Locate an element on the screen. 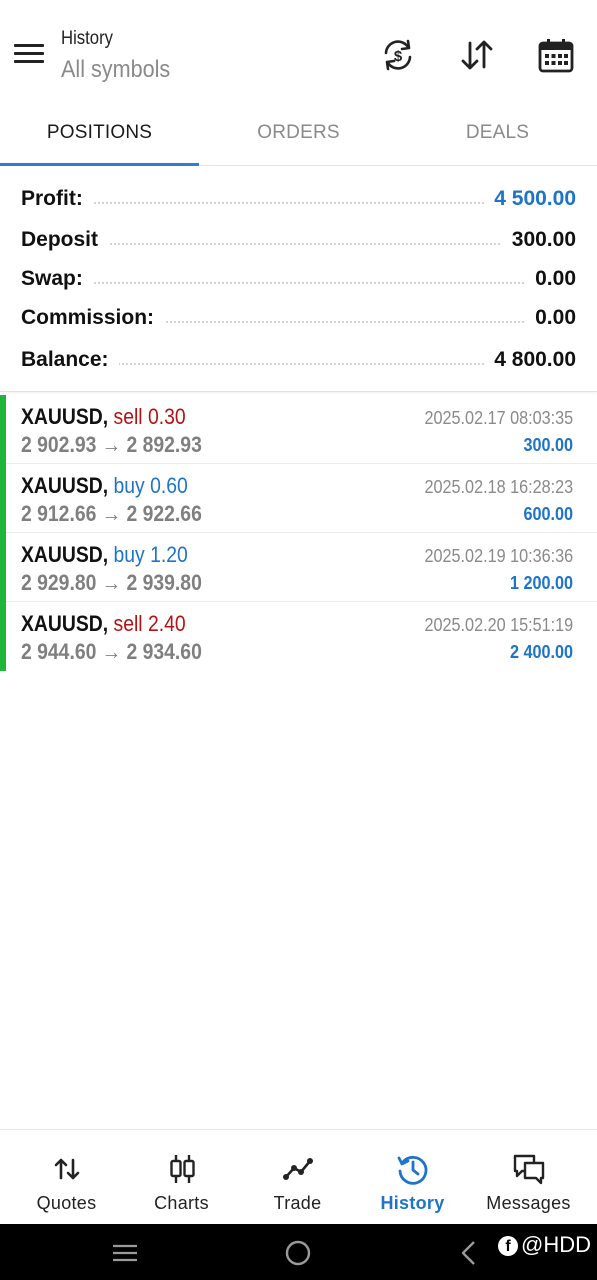  nav-trade: Trade is located at coordinates (297, 1177).